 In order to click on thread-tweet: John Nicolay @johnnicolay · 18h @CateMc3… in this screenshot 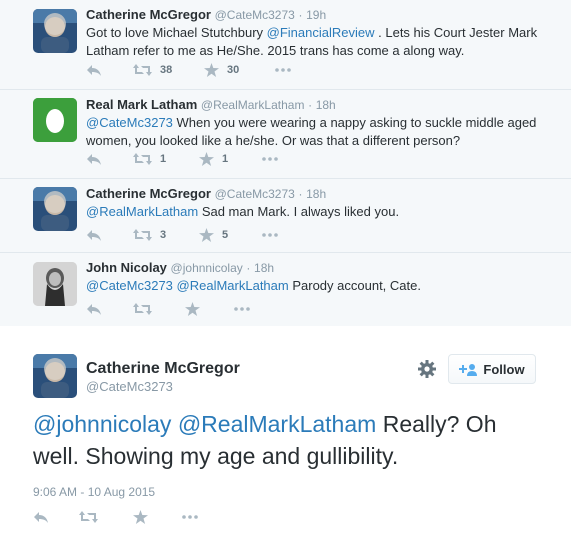, I will do `click(285, 289)`.